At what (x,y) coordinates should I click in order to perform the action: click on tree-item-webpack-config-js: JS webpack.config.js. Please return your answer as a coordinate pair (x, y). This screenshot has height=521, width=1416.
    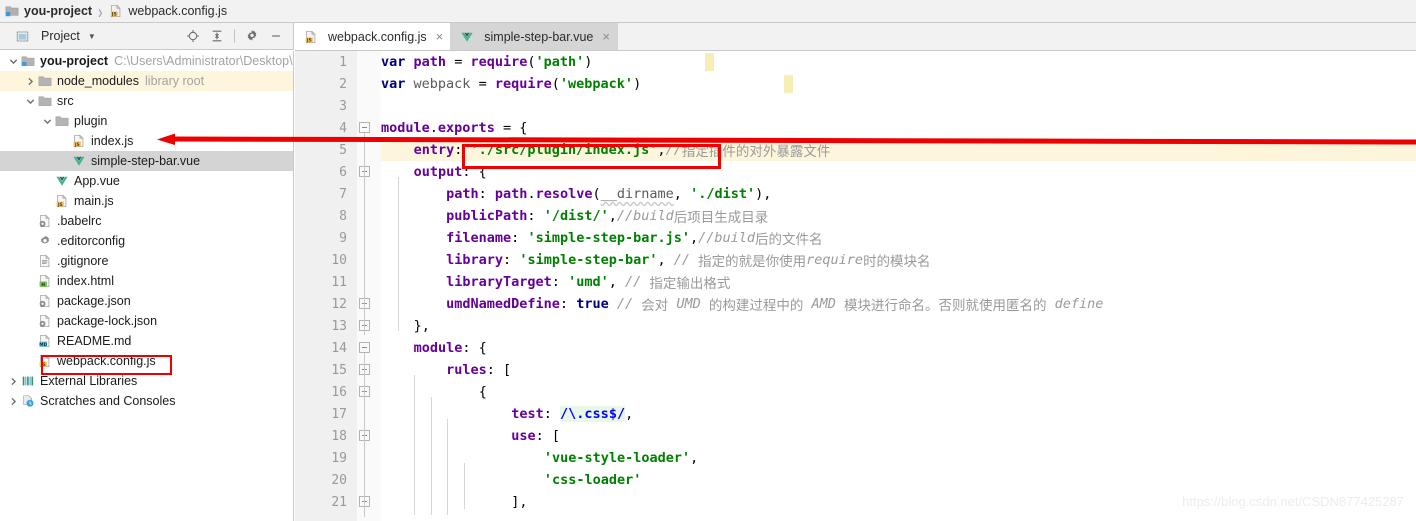
    Looking at the image, I should click on (146, 361).